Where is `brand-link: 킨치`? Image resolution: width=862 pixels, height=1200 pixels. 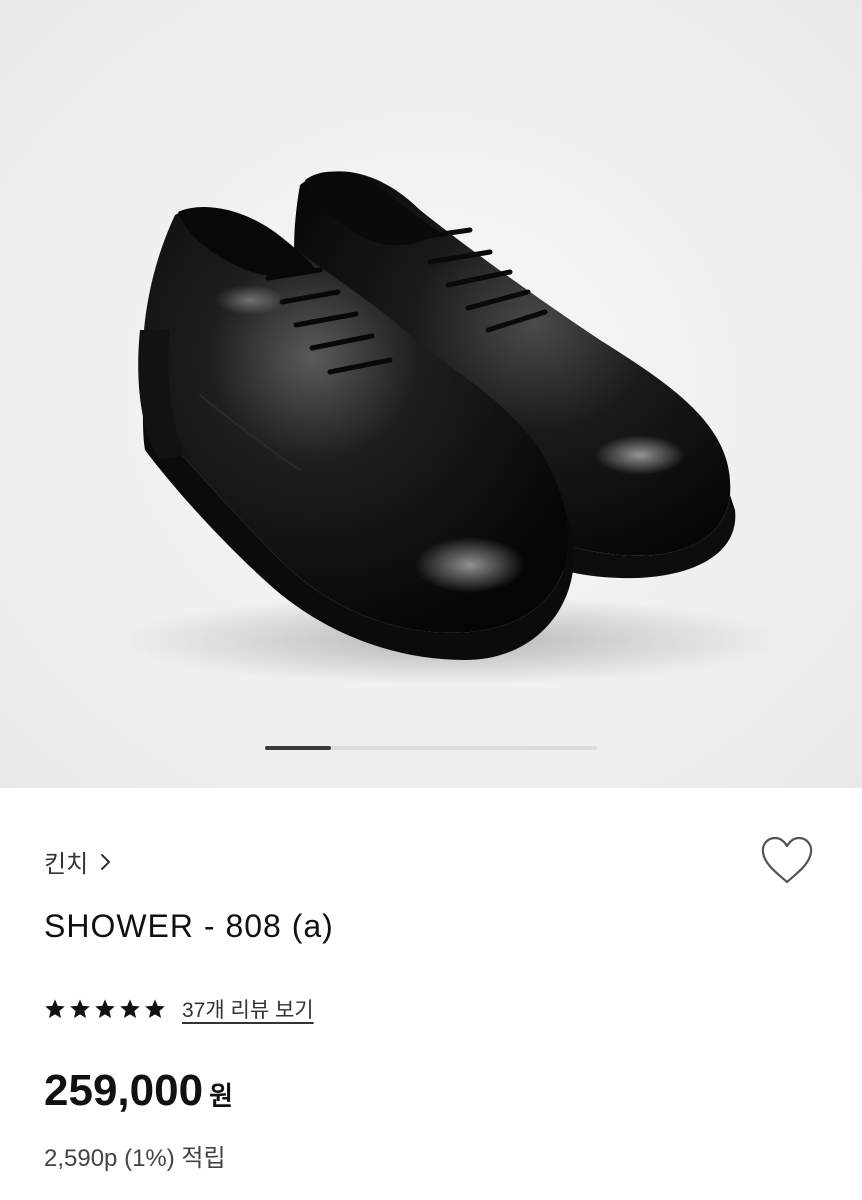 brand-link: 킨치 is located at coordinates (78, 861).